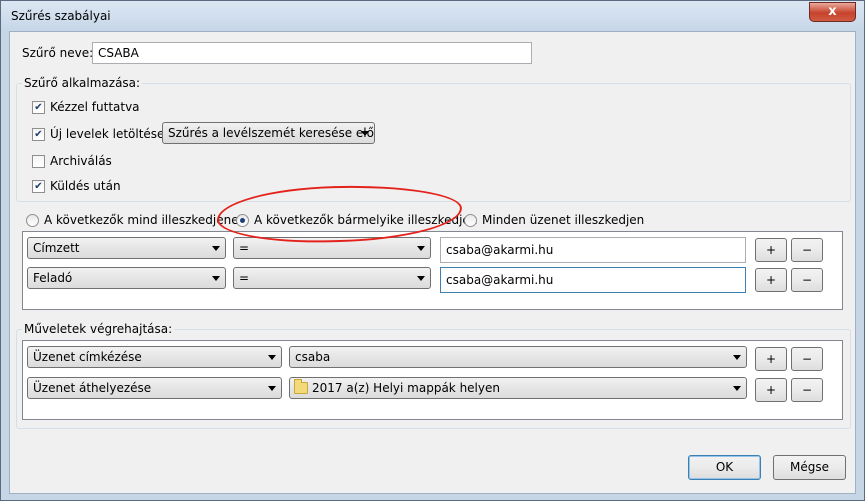 The image size is (865, 501). I want to click on after-send-checkbox: ✔, so click(38, 186).